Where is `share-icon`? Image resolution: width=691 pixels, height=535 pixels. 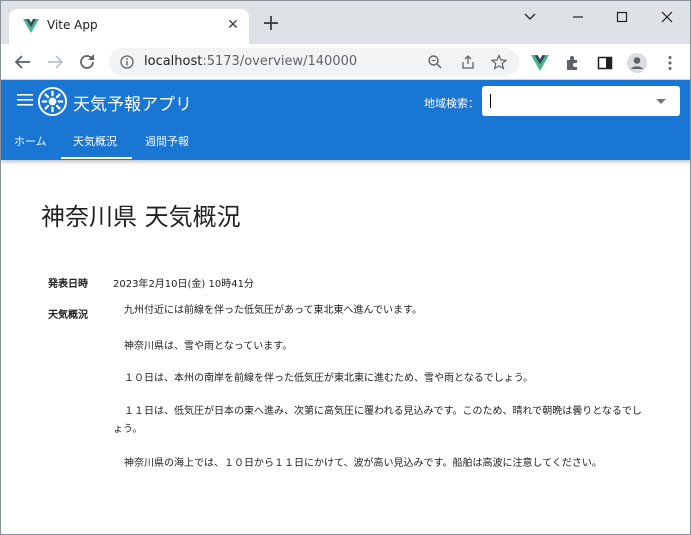
share-icon is located at coordinates (468, 62).